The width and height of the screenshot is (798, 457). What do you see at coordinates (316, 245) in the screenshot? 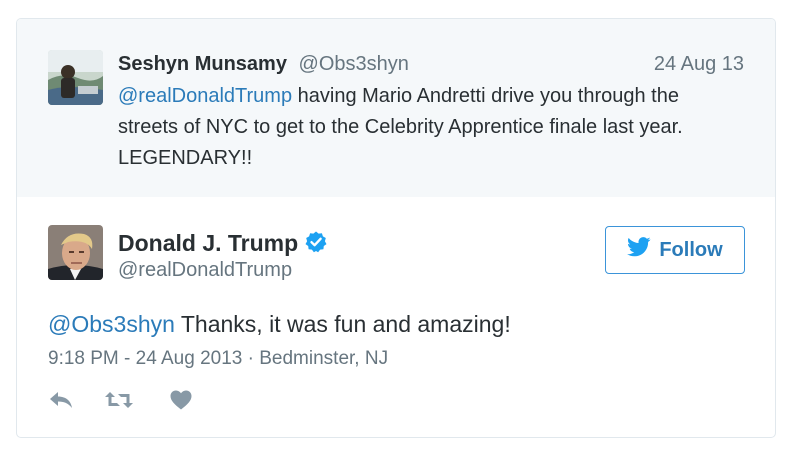
I see `verified-badge-icon` at bounding box center [316, 245].